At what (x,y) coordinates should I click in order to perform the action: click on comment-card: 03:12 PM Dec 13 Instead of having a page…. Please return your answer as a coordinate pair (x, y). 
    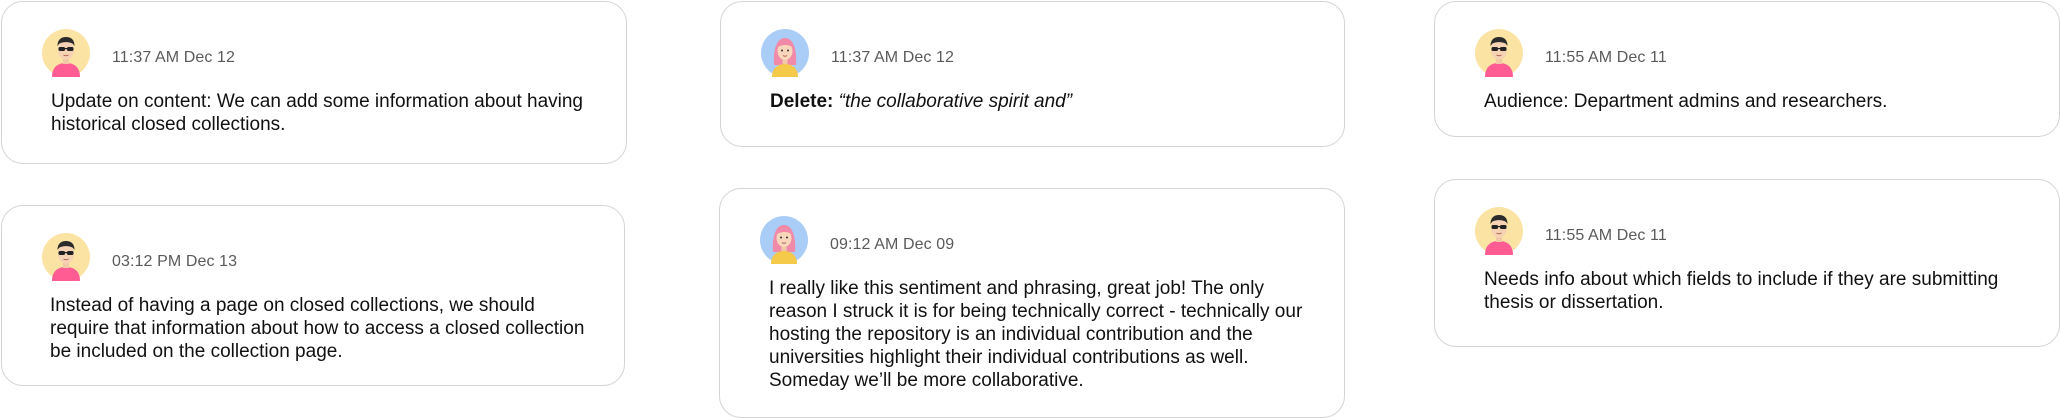
    Looking at the image, I should click on (313, 295).